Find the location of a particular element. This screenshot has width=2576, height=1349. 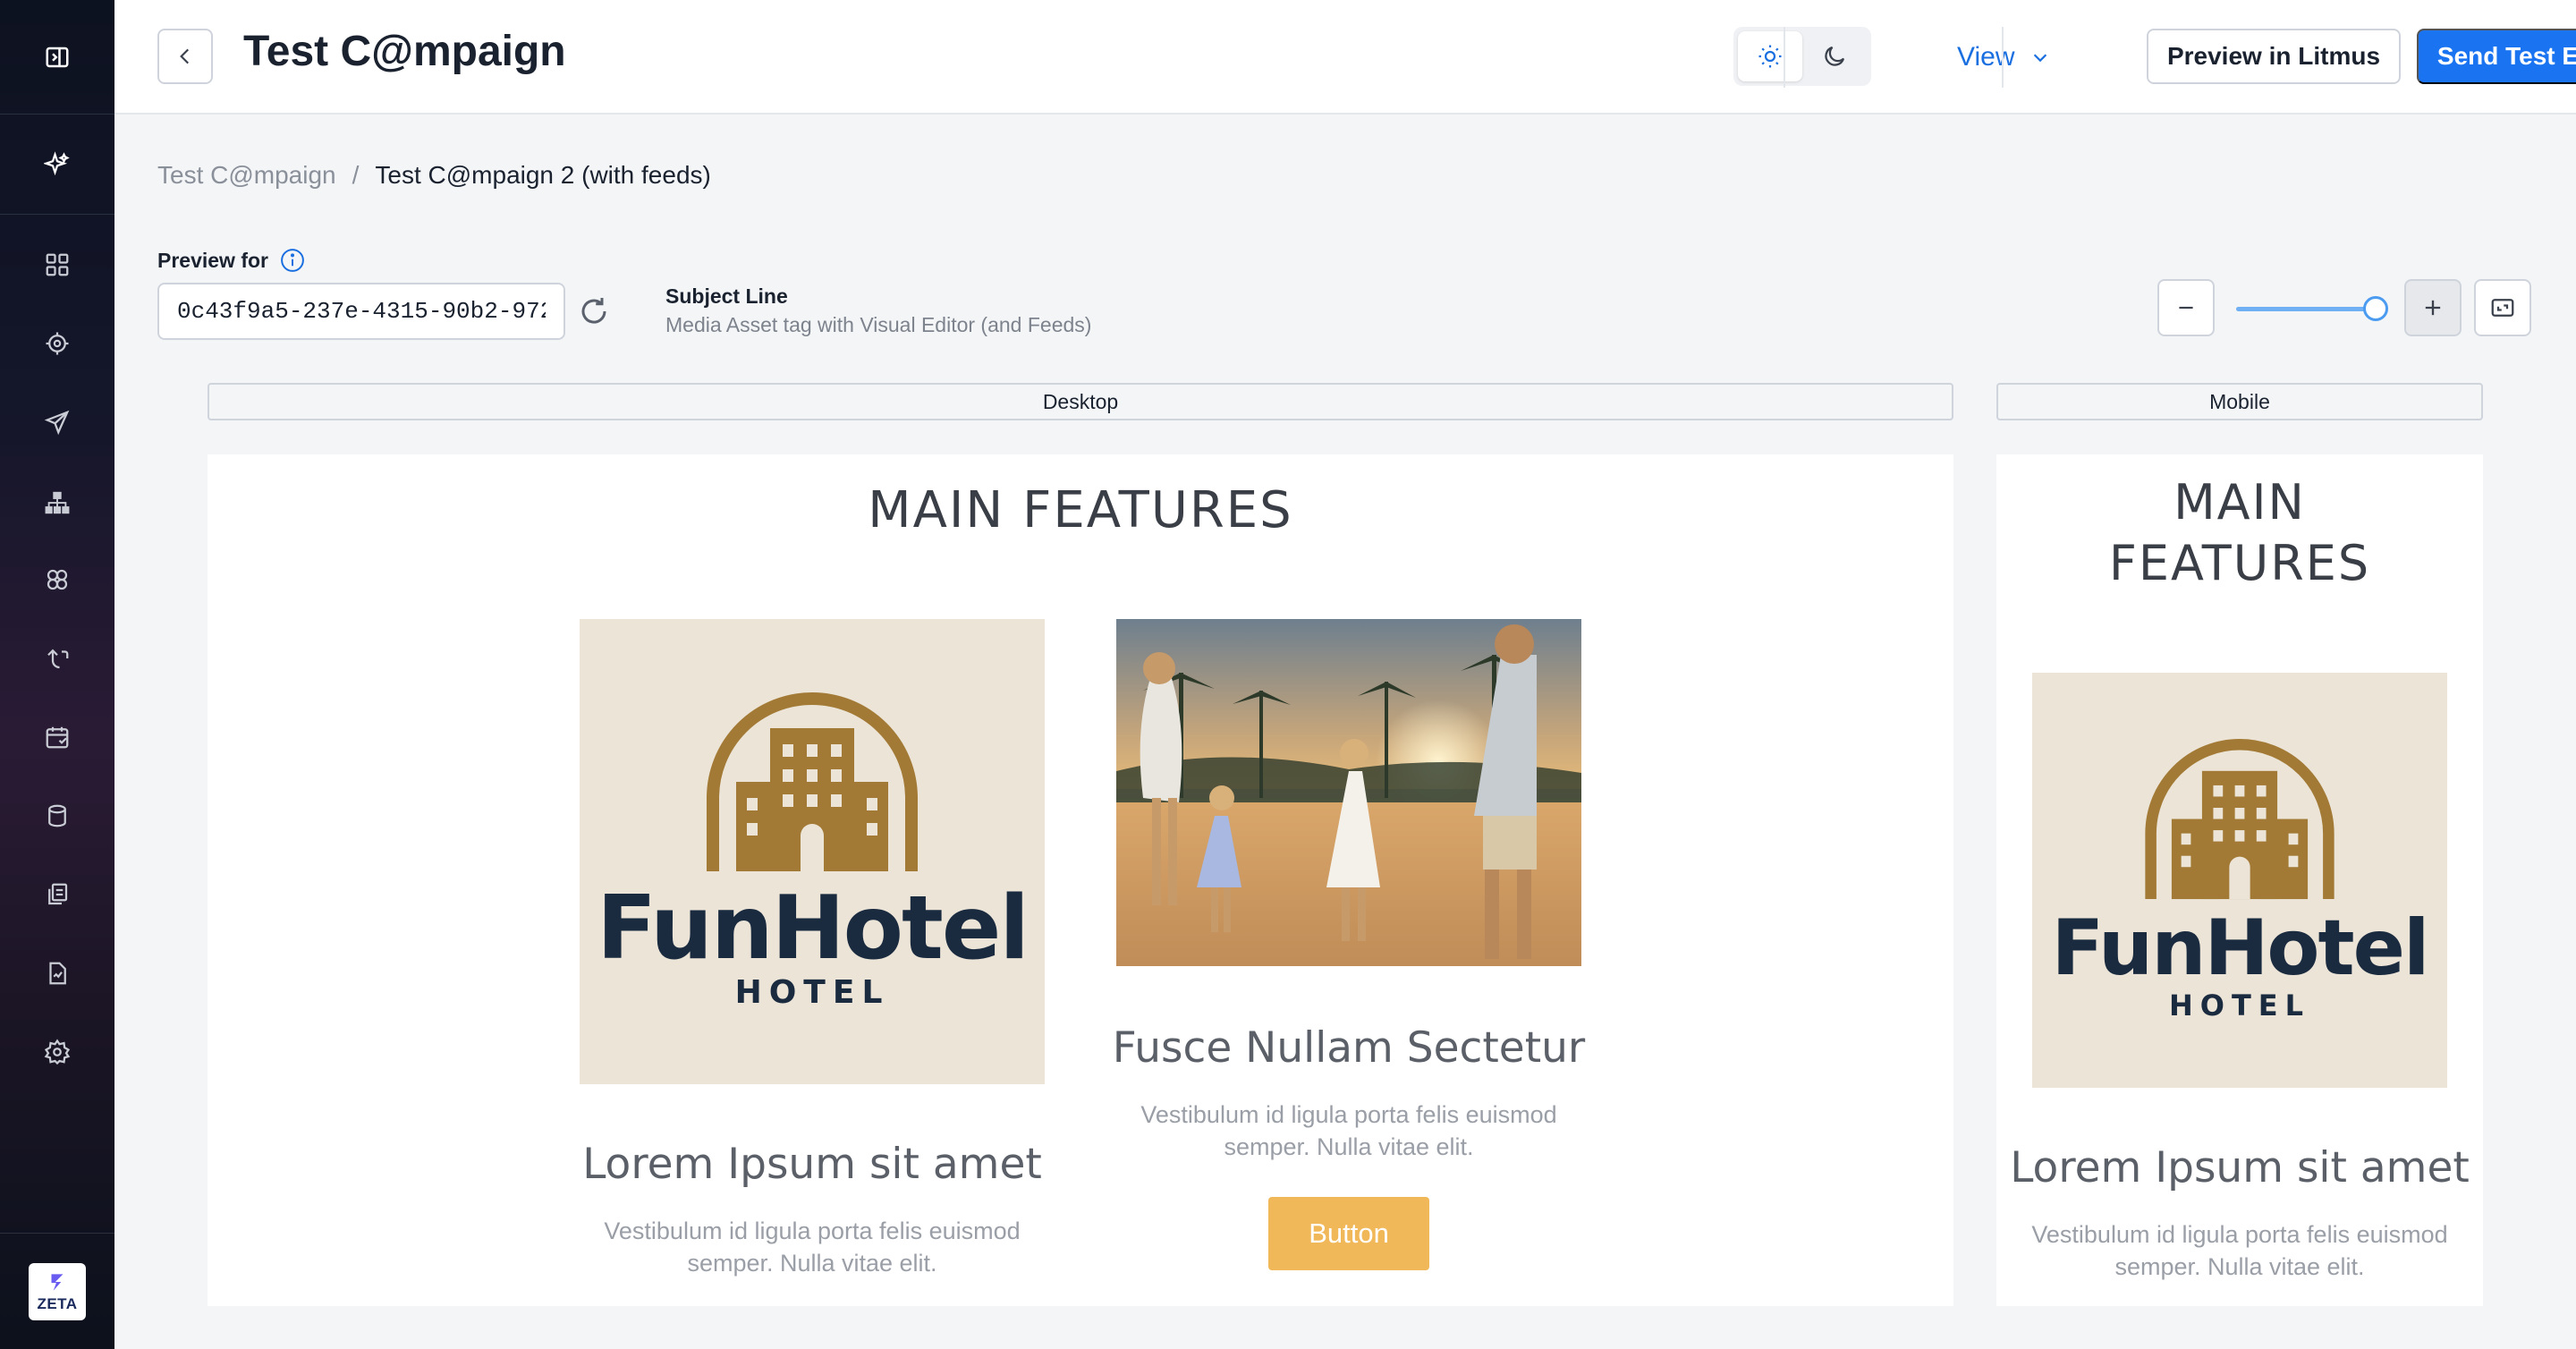

database-icon is located at coordinates (57, 815).